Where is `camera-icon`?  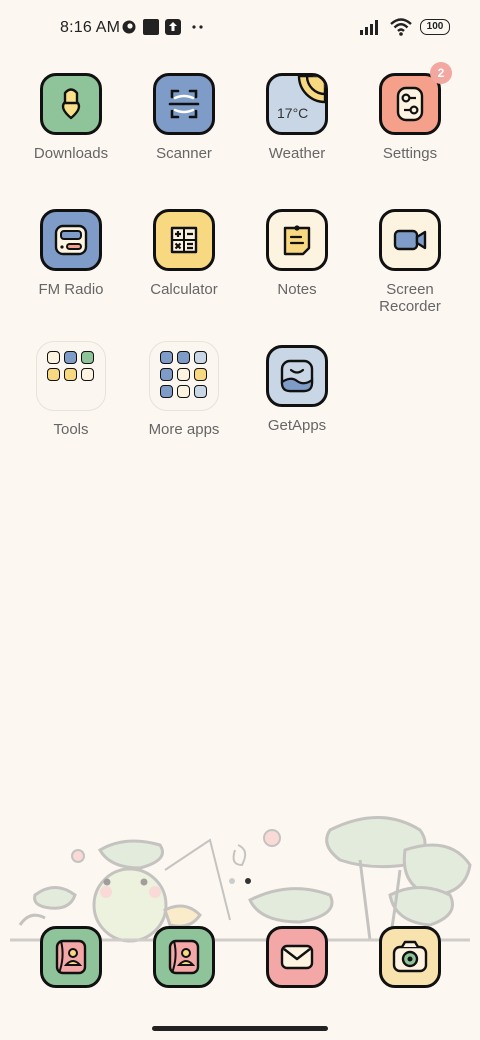
camera-icon is located at coordinates (410, 957).